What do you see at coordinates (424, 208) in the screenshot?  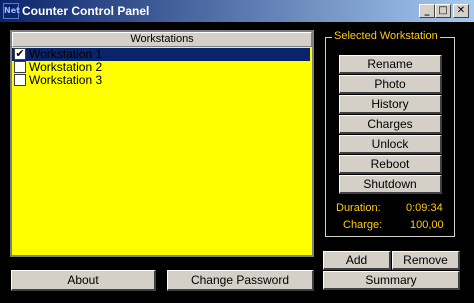 I see `duration-value: 0:09:34` at bounding box center [424, 208].